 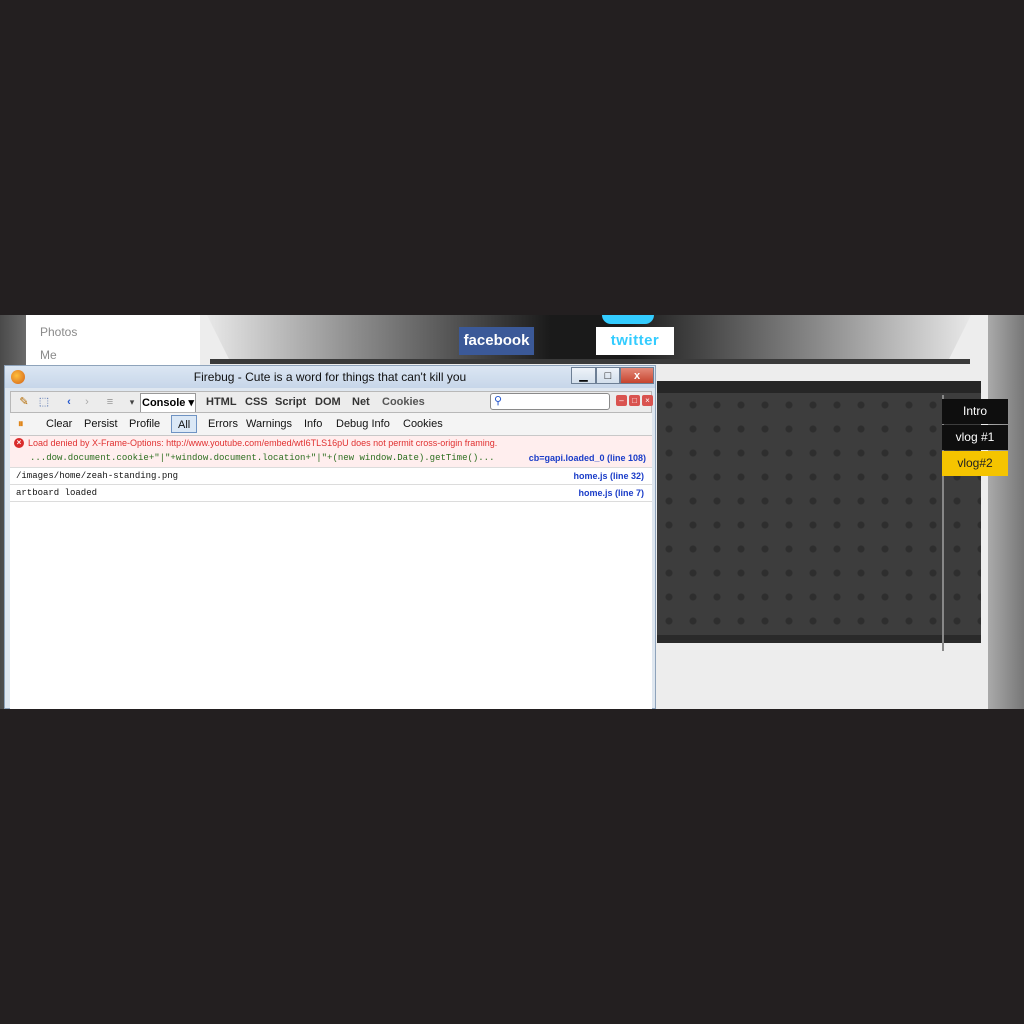 I want to click on persist-button: Persist, so click(x=101, y=424).